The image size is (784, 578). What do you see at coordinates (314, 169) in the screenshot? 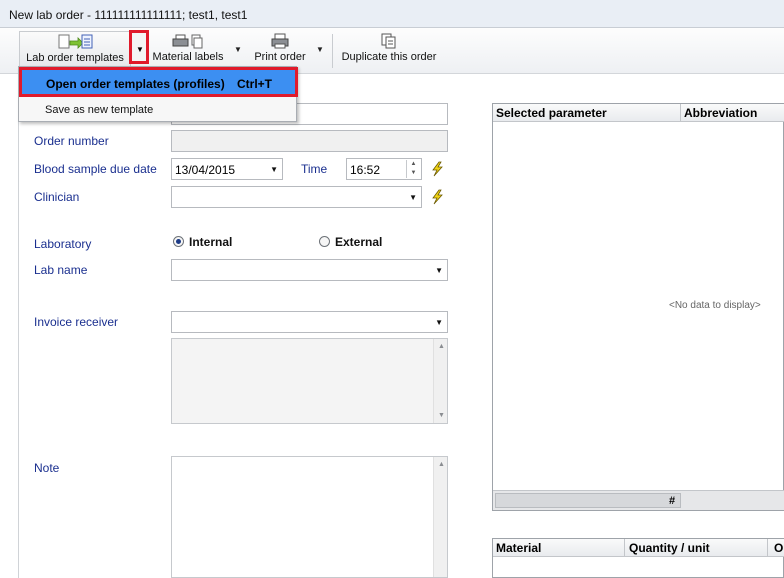
I see `time-label: Time` at bounding box center [314, 169].